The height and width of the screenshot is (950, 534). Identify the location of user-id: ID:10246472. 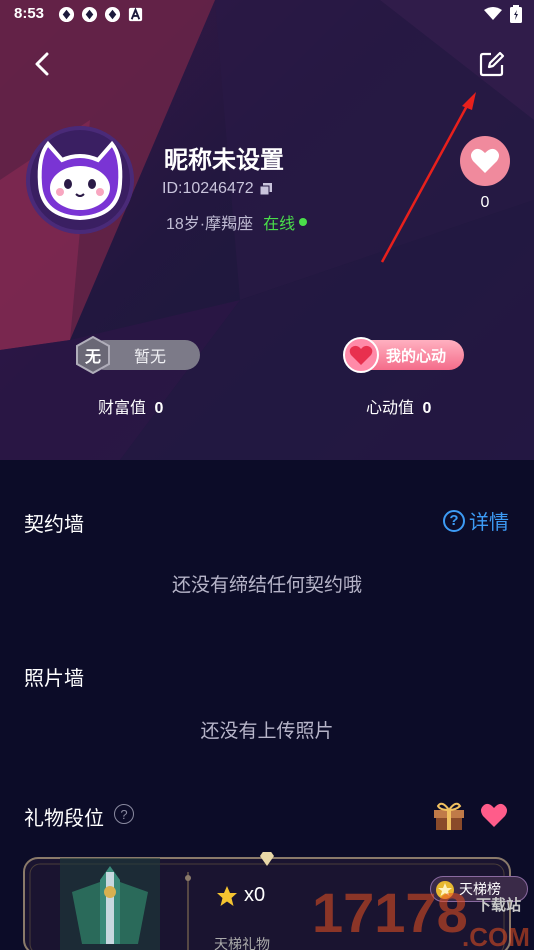
(217, 189).